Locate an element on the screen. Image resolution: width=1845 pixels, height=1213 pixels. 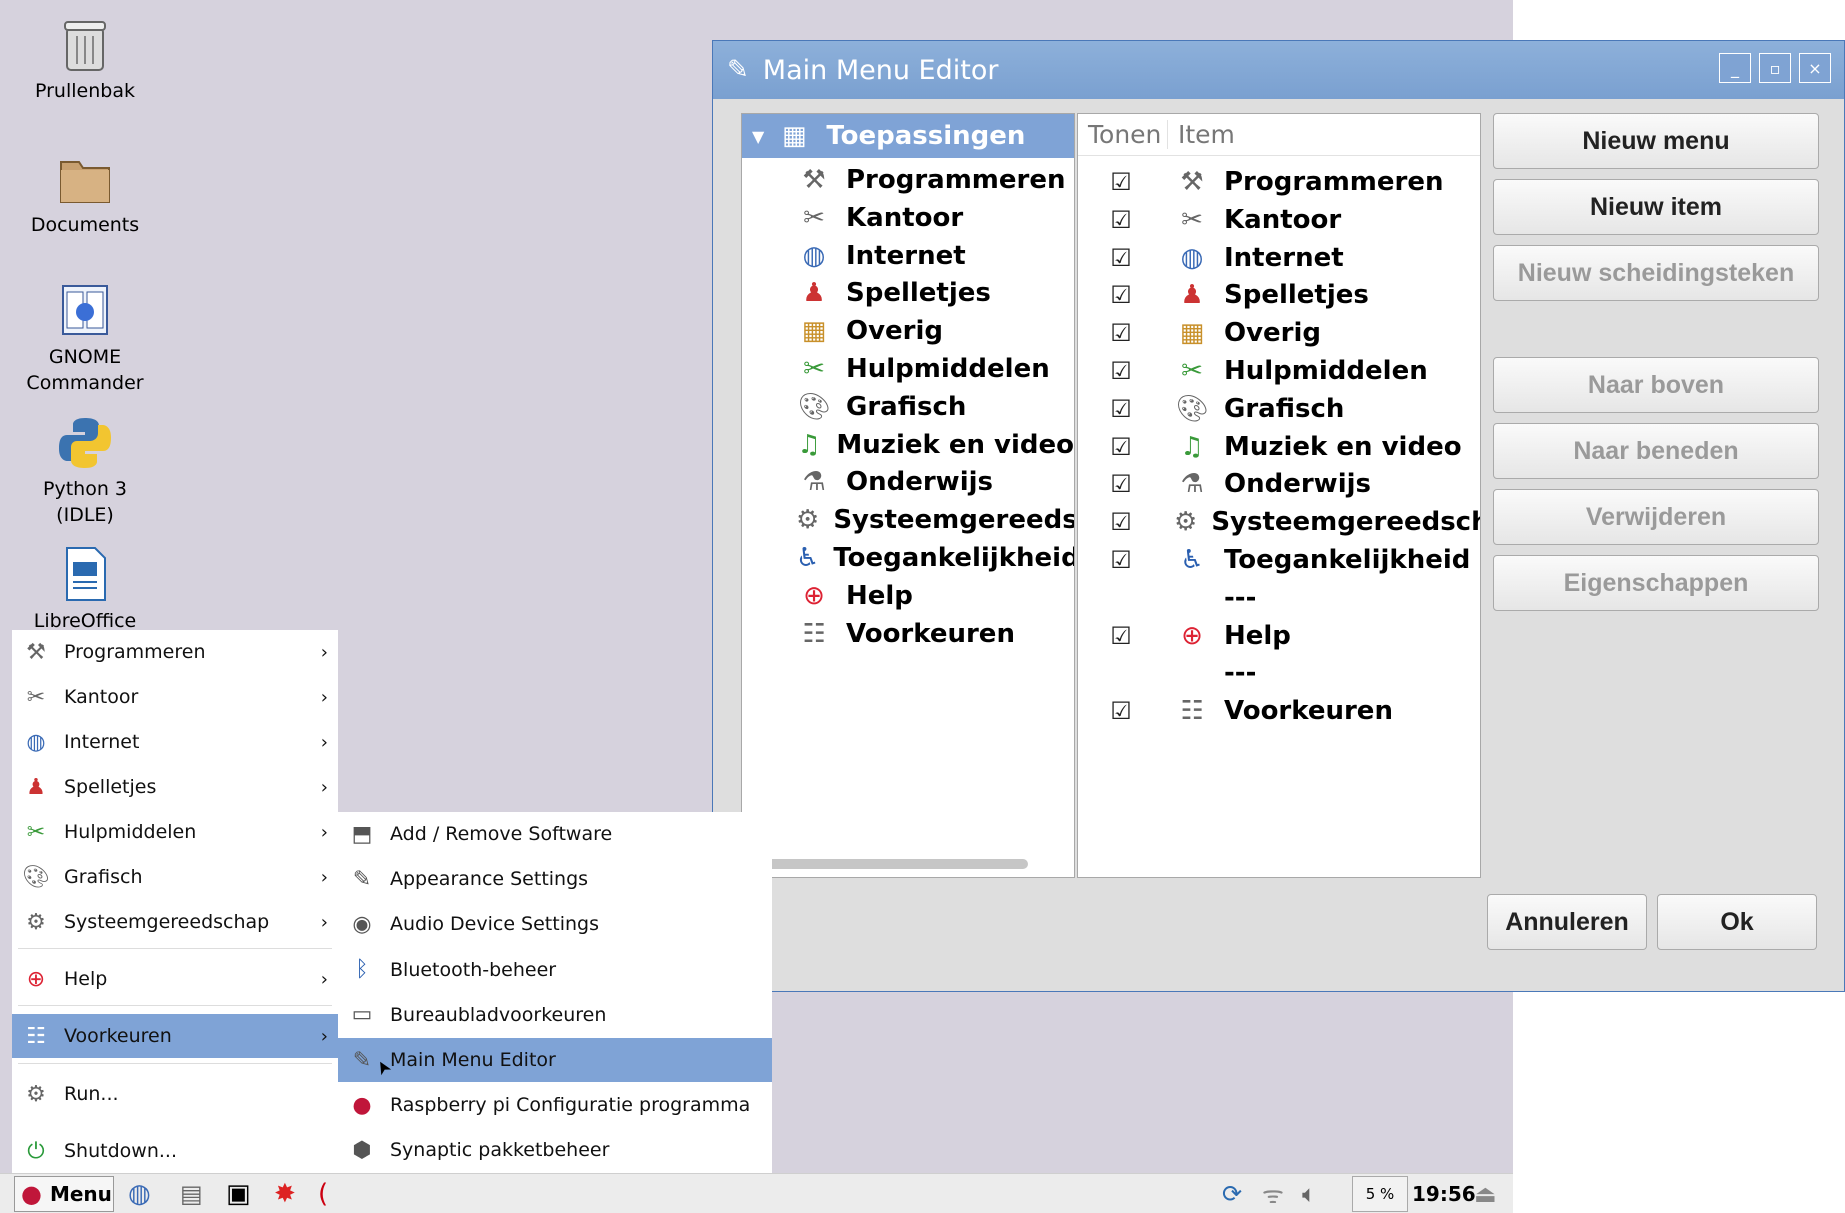
desktop-icon-trash: Prullenbak is located at coordinates (85, 59).